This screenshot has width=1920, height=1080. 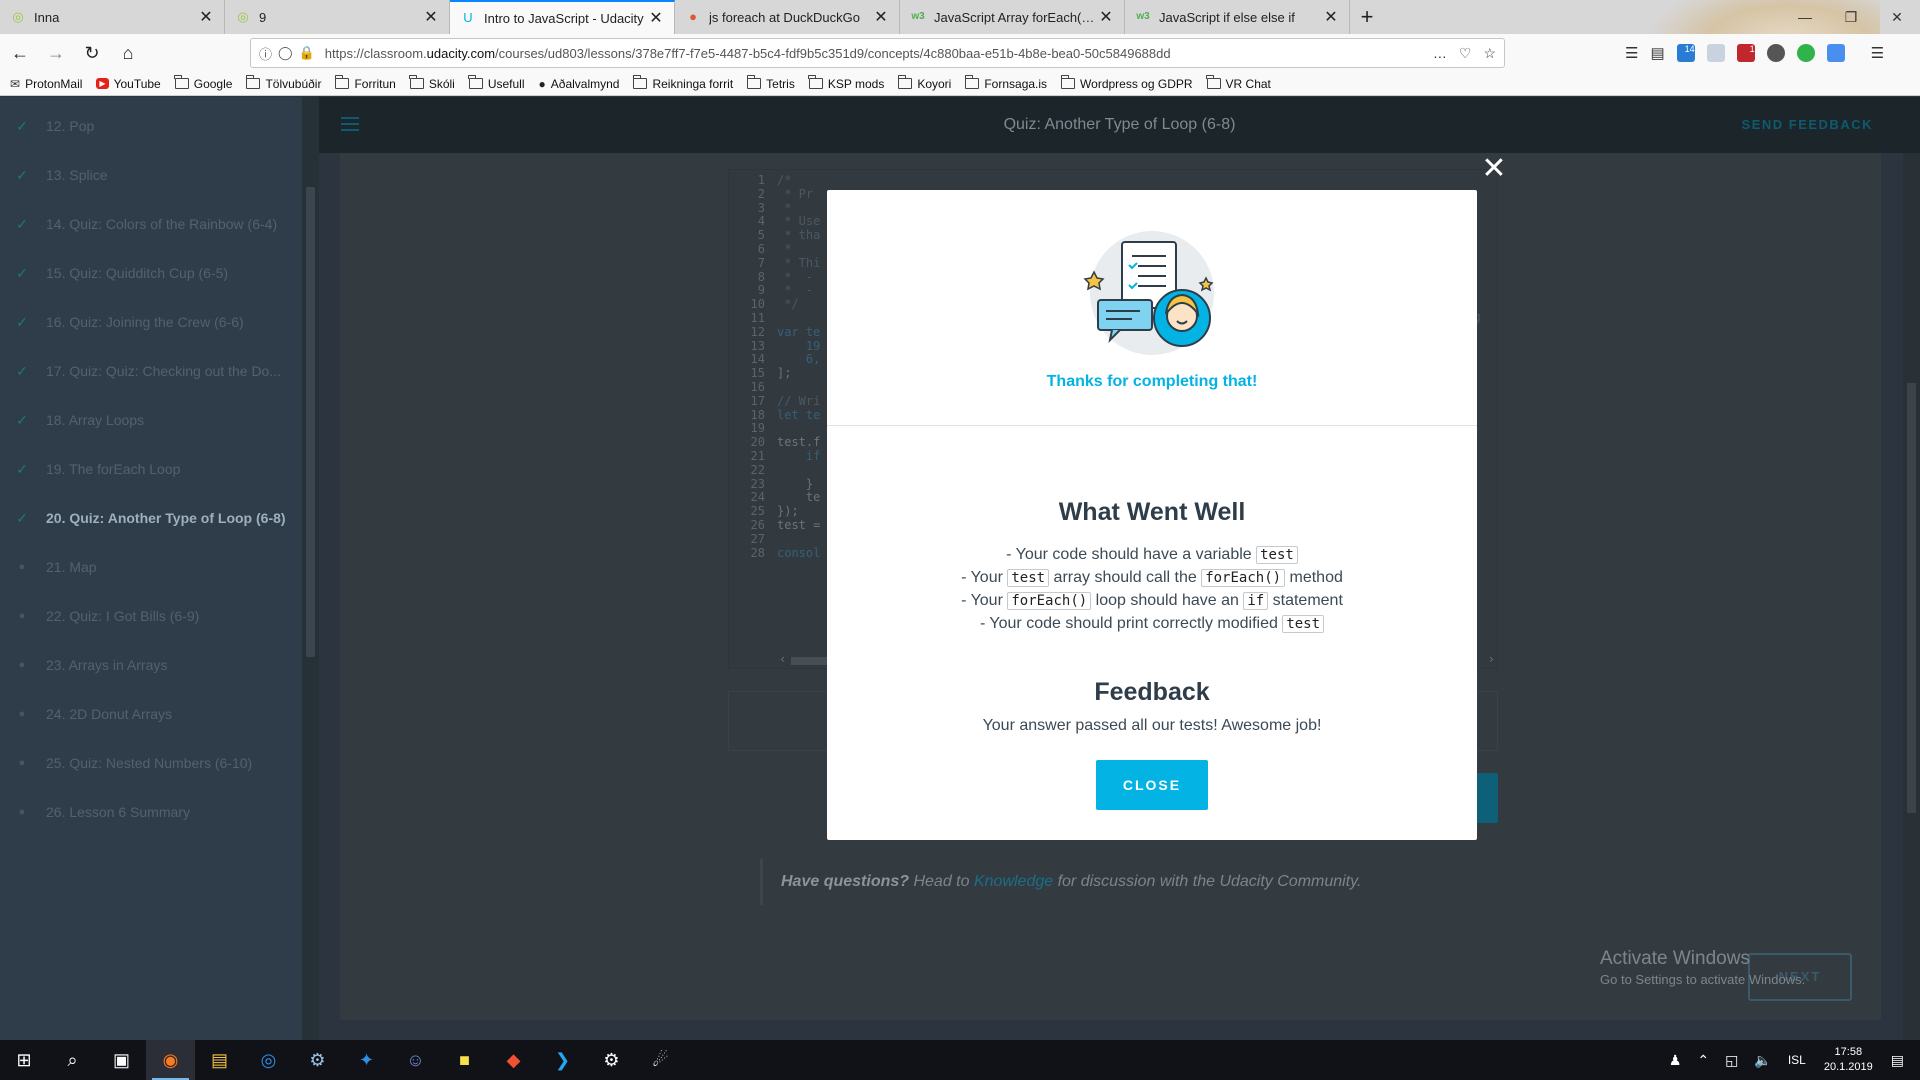 I want to click on browser-tab: U Intro to JavaScript - Udacity ✕, so click(x=562, y=17).